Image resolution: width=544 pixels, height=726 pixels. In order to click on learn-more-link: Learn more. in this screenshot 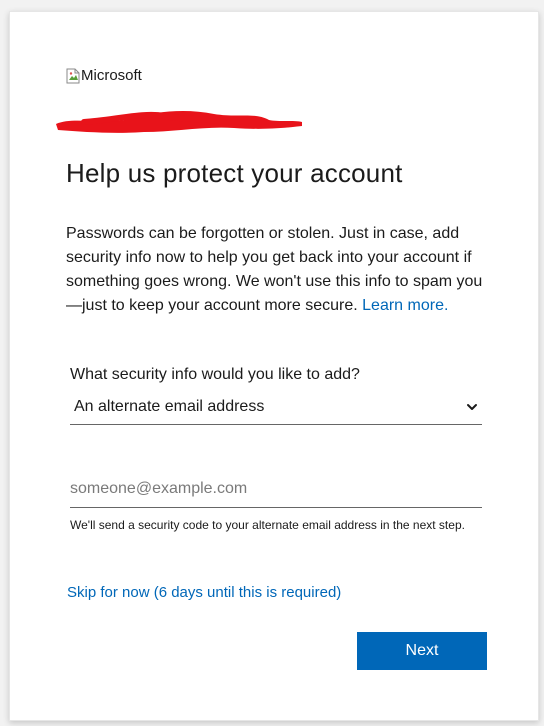, I will do `click(405, 305)`.